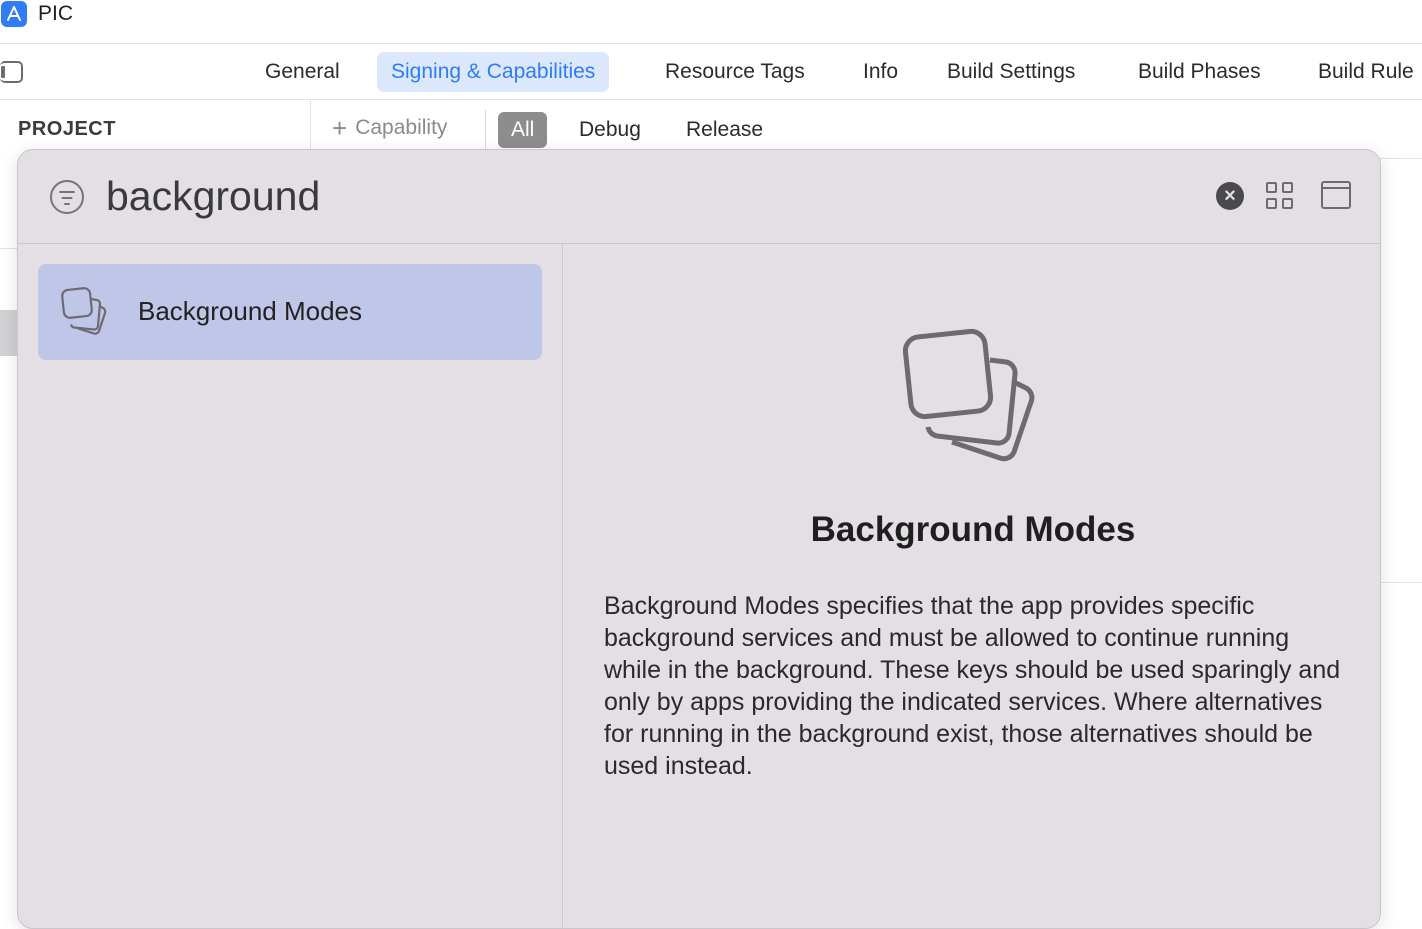 The height and width of the screenshot is (929, 1422). What do you see at coordinates (973, 529) in the screenshot?
I see `capability-title: Background Modes` at bounding box center [973, 529].